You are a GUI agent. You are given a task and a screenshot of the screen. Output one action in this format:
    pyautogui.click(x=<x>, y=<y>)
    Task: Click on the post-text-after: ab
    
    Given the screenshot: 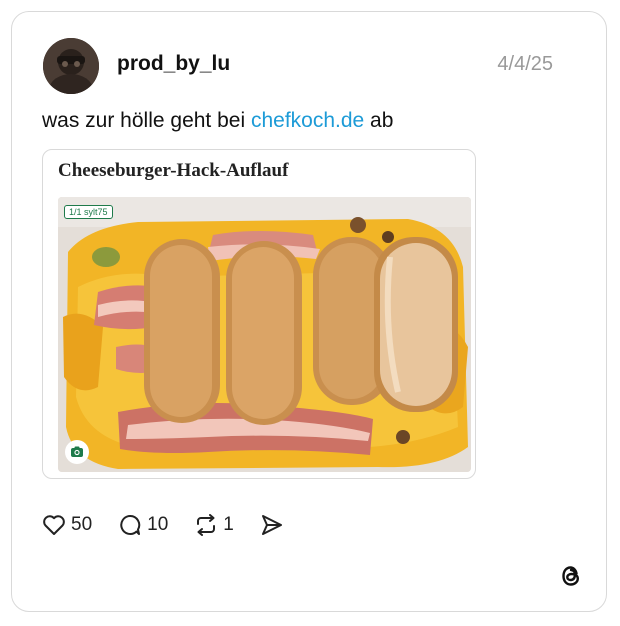 What is the action you would take?
    pyautogui.click(x=379, y=120)
    